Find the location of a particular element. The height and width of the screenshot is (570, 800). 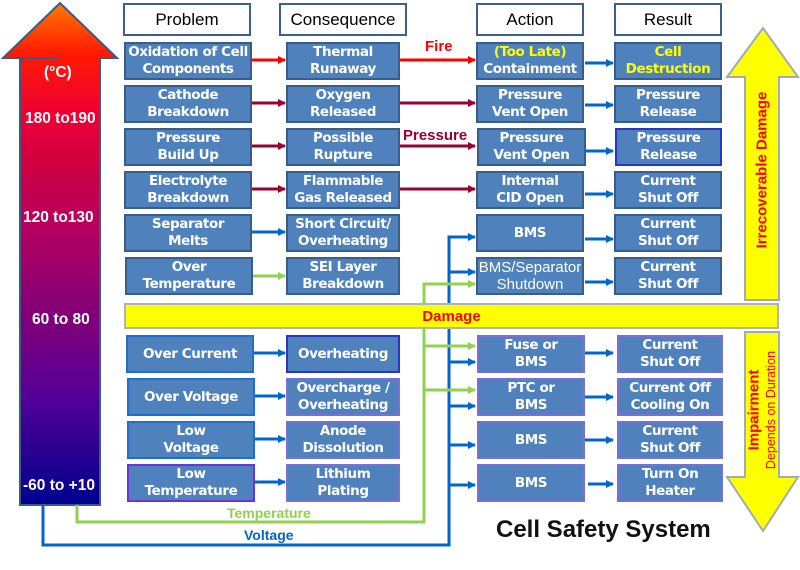

problem-box: Oxidation of Cell Components is located at coordinates (188, 61).